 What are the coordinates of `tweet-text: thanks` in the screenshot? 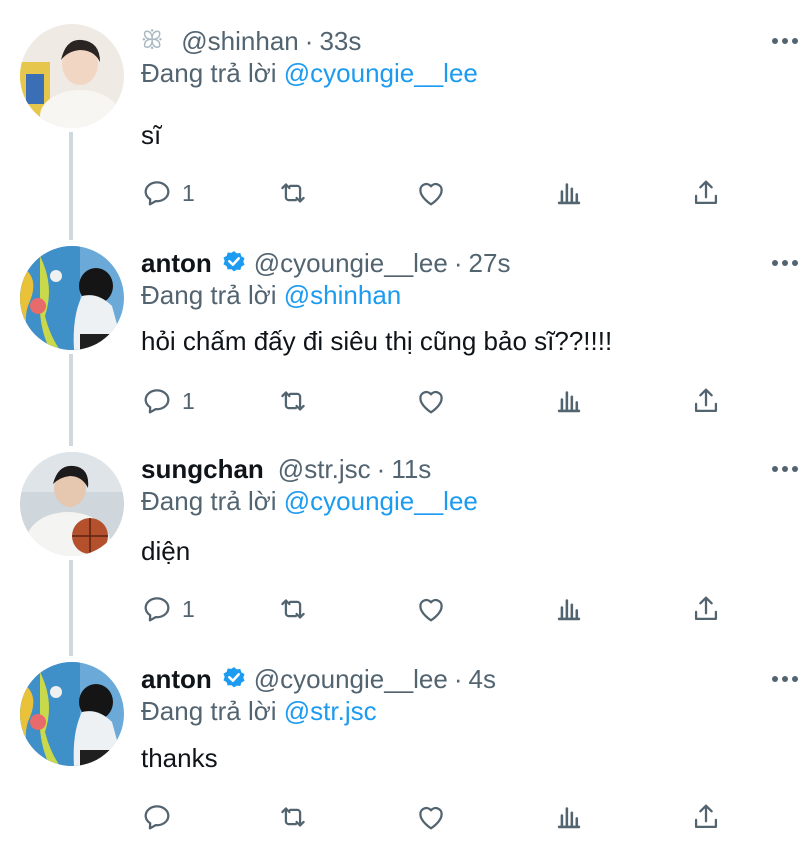 It's located at (179, 758).